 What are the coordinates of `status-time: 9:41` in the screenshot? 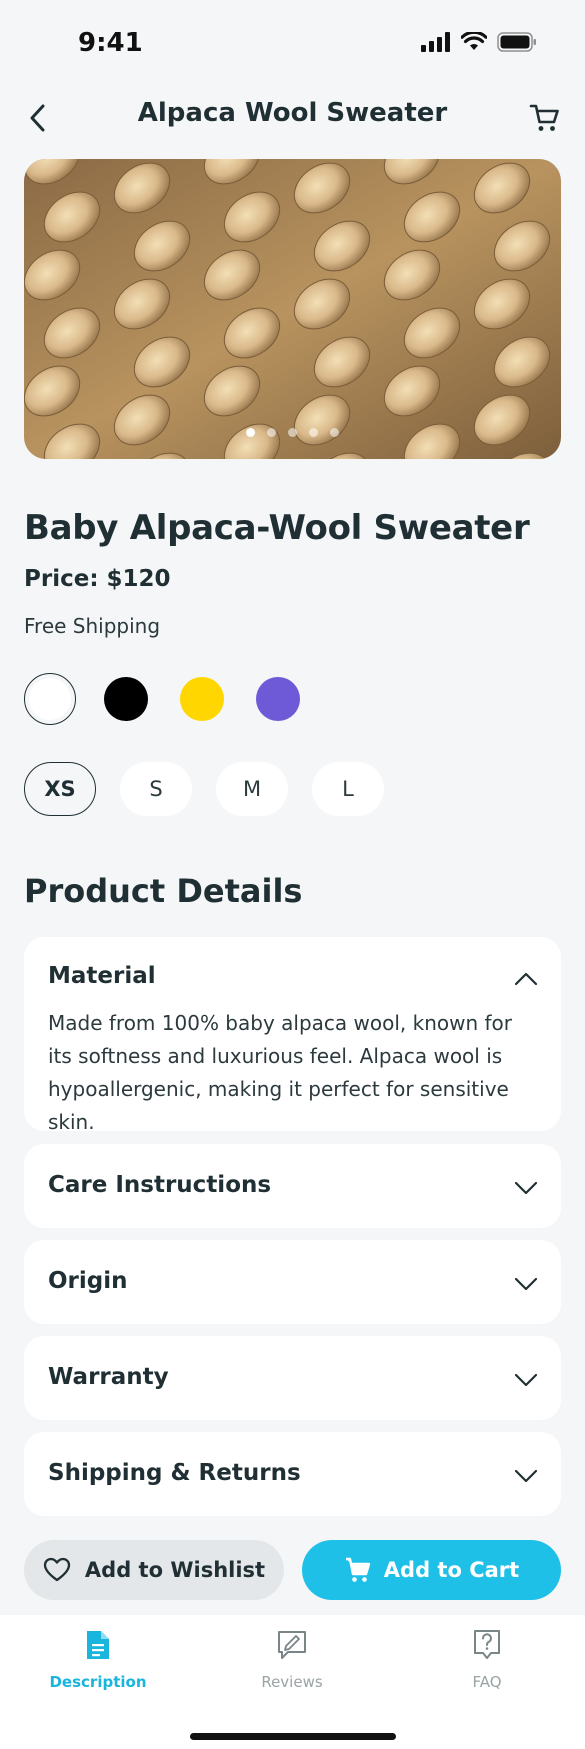 It's located at (110, 43).